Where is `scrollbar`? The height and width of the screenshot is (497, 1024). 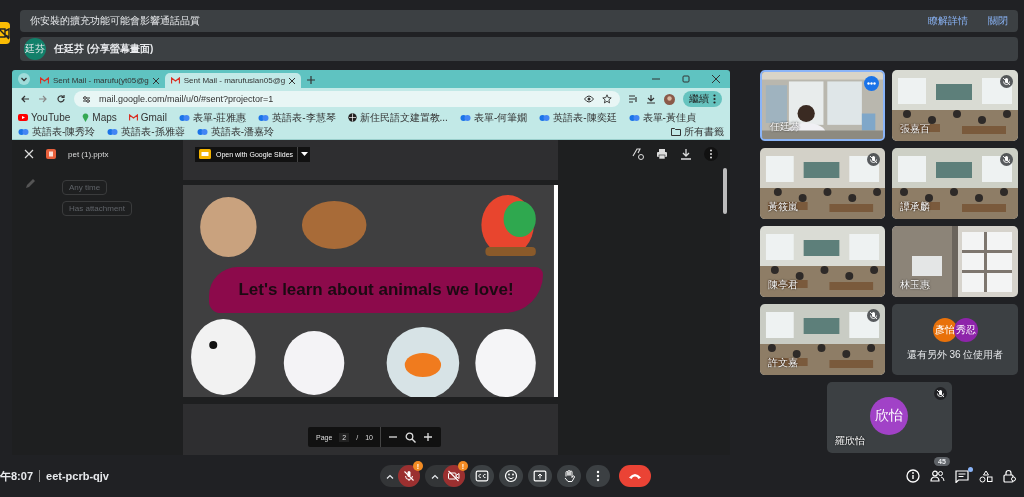
scrollbar is located at coordinates (725, 191).